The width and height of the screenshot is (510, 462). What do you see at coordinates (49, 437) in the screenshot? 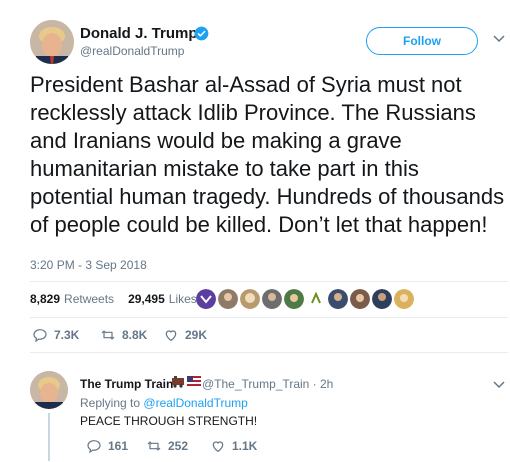
I see `thread-line` at bounding box center [49, 437].